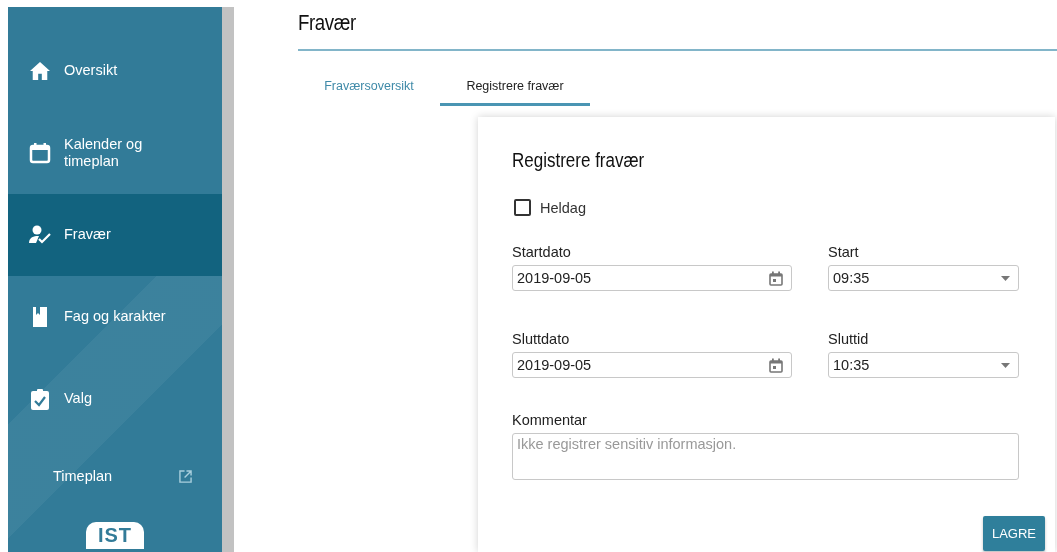  What do you see at coordinates (115, 399) in the screenshot?
I see `nav-item: Valg` at bounding box center [115, 399].